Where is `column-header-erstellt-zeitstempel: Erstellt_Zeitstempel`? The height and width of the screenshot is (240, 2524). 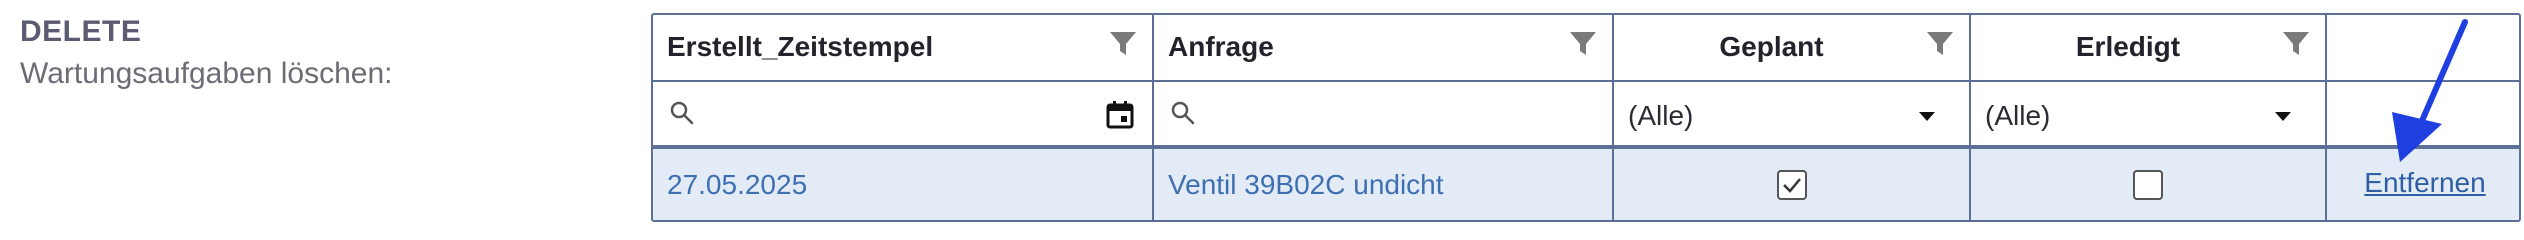 column-header-erstellt-zeitstempel: Erstellt_Zeitstempel is located at coordinates (903, 48).